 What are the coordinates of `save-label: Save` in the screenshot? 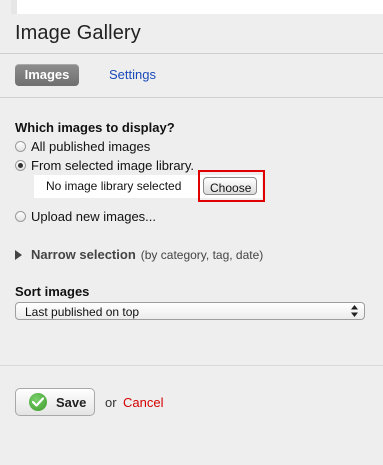 It's located at (71, 402).